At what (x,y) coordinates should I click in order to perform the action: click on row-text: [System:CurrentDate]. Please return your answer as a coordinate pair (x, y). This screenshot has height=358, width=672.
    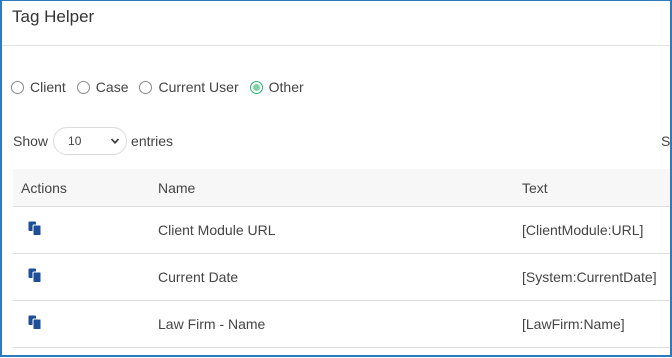
    Looking at the image, I should click on (596, 277).